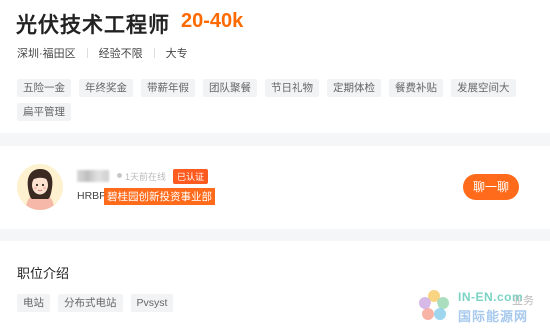 The image size is (550, 328). Describe the element at coordinates (146, 177) in the screenshot. I see `online-status: 1天前在线` at that location.